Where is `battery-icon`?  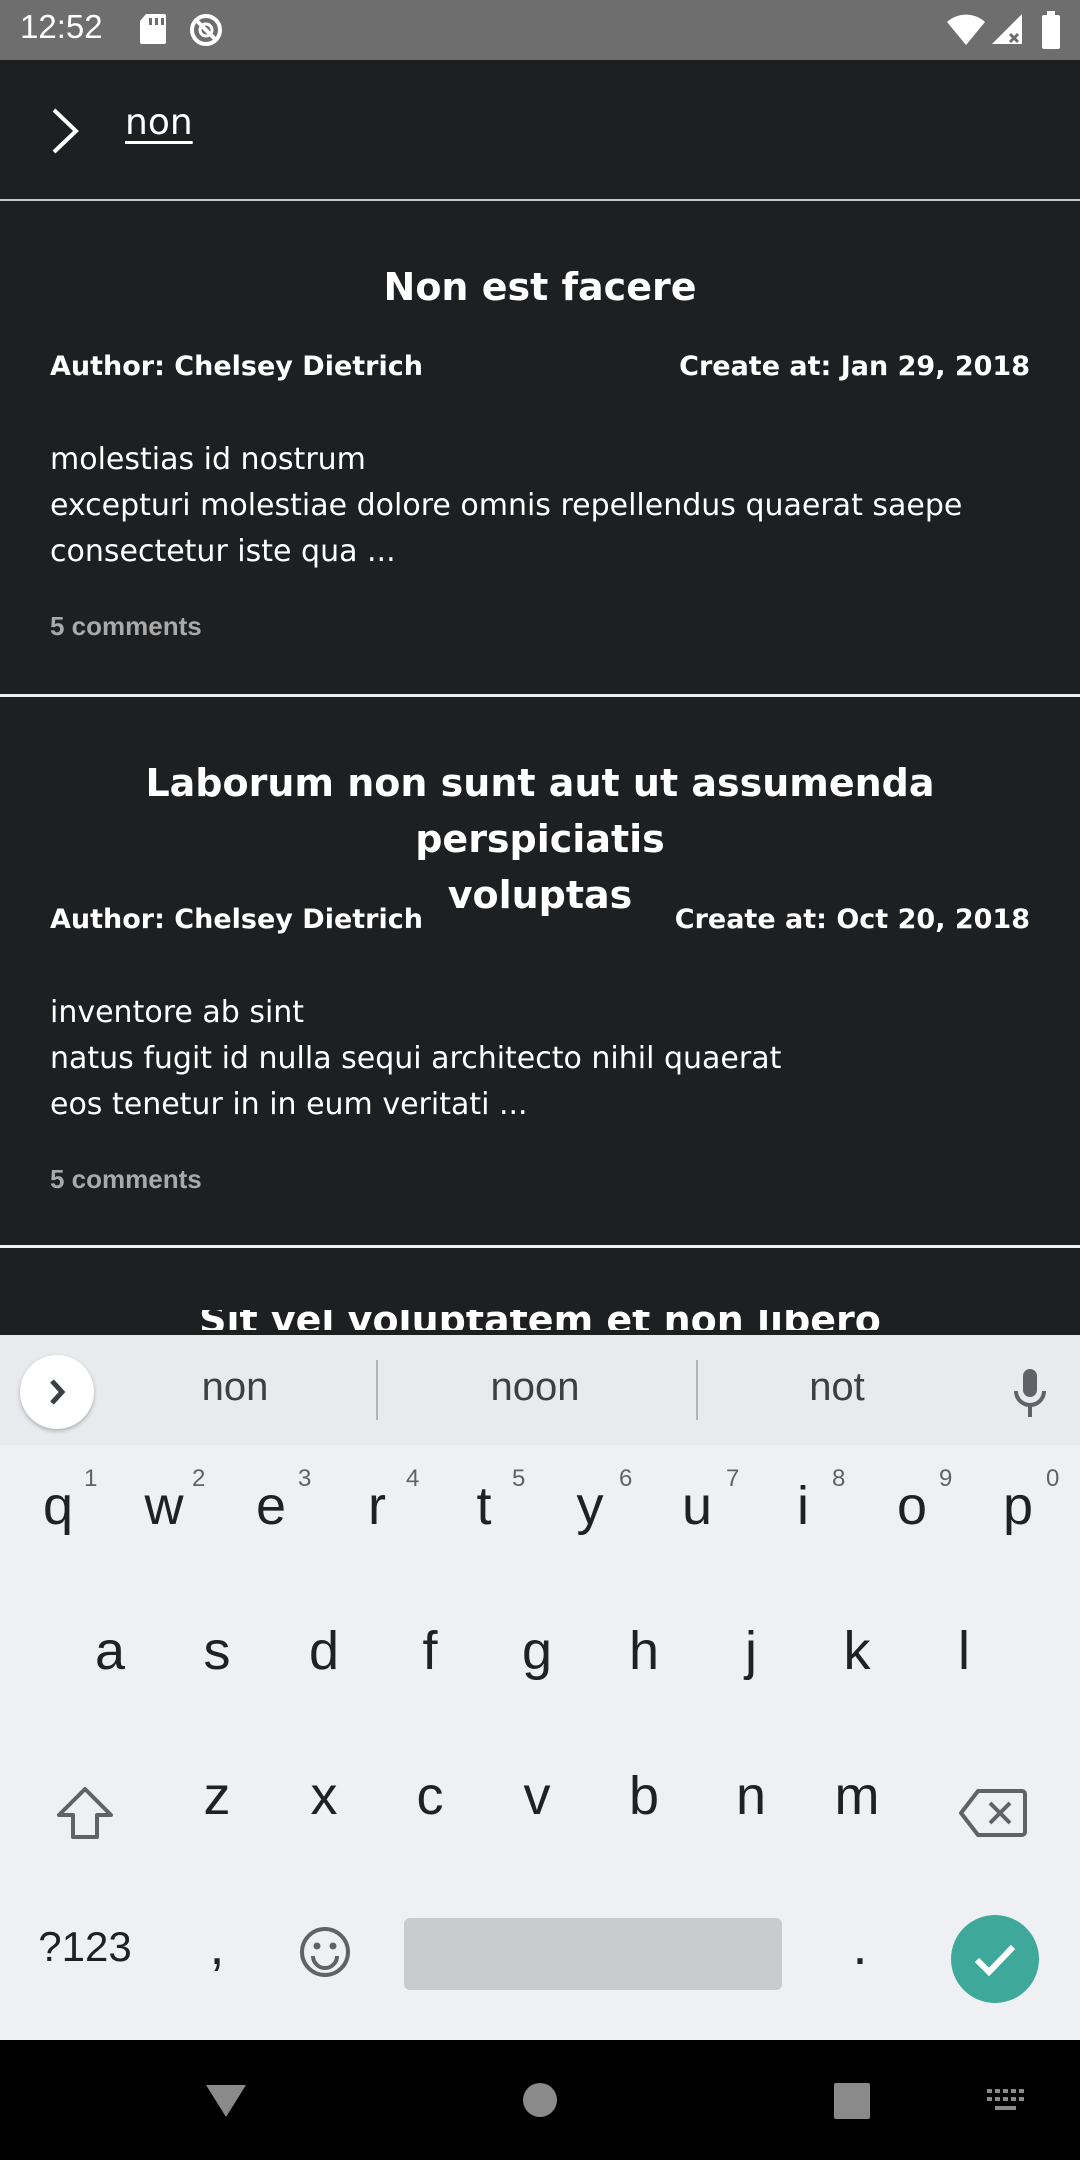
battery-icon is located at coordinates (1051, 30).